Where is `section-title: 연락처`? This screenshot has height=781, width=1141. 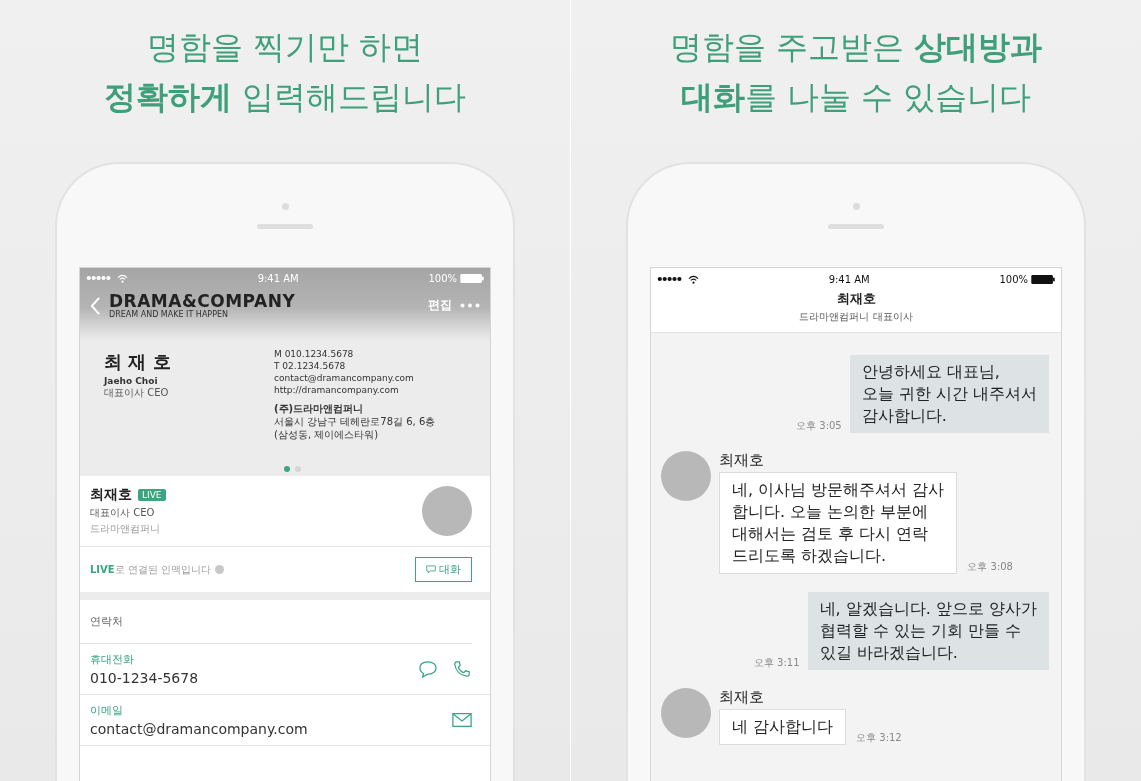 section-title: 연락처 is located at coordinates (276, 622).